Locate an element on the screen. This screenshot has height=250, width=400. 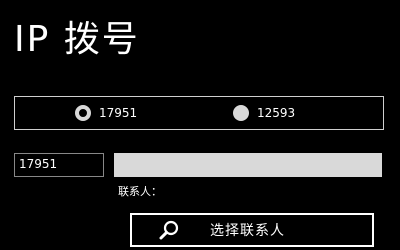
prefix-radio-group: 17951 12593 is located at coordinates (199, 113).